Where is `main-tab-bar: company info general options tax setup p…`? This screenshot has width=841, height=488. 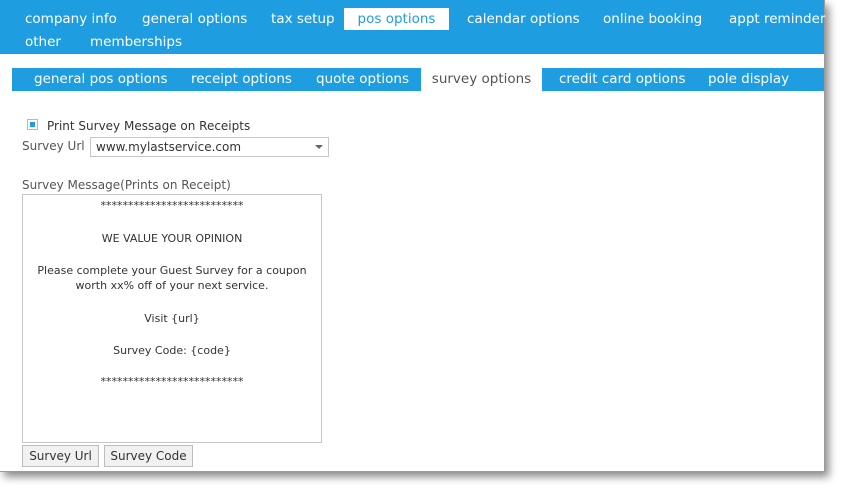 main-tab-bar: company info general options tax setup p… is located at coordinates (412, 27).